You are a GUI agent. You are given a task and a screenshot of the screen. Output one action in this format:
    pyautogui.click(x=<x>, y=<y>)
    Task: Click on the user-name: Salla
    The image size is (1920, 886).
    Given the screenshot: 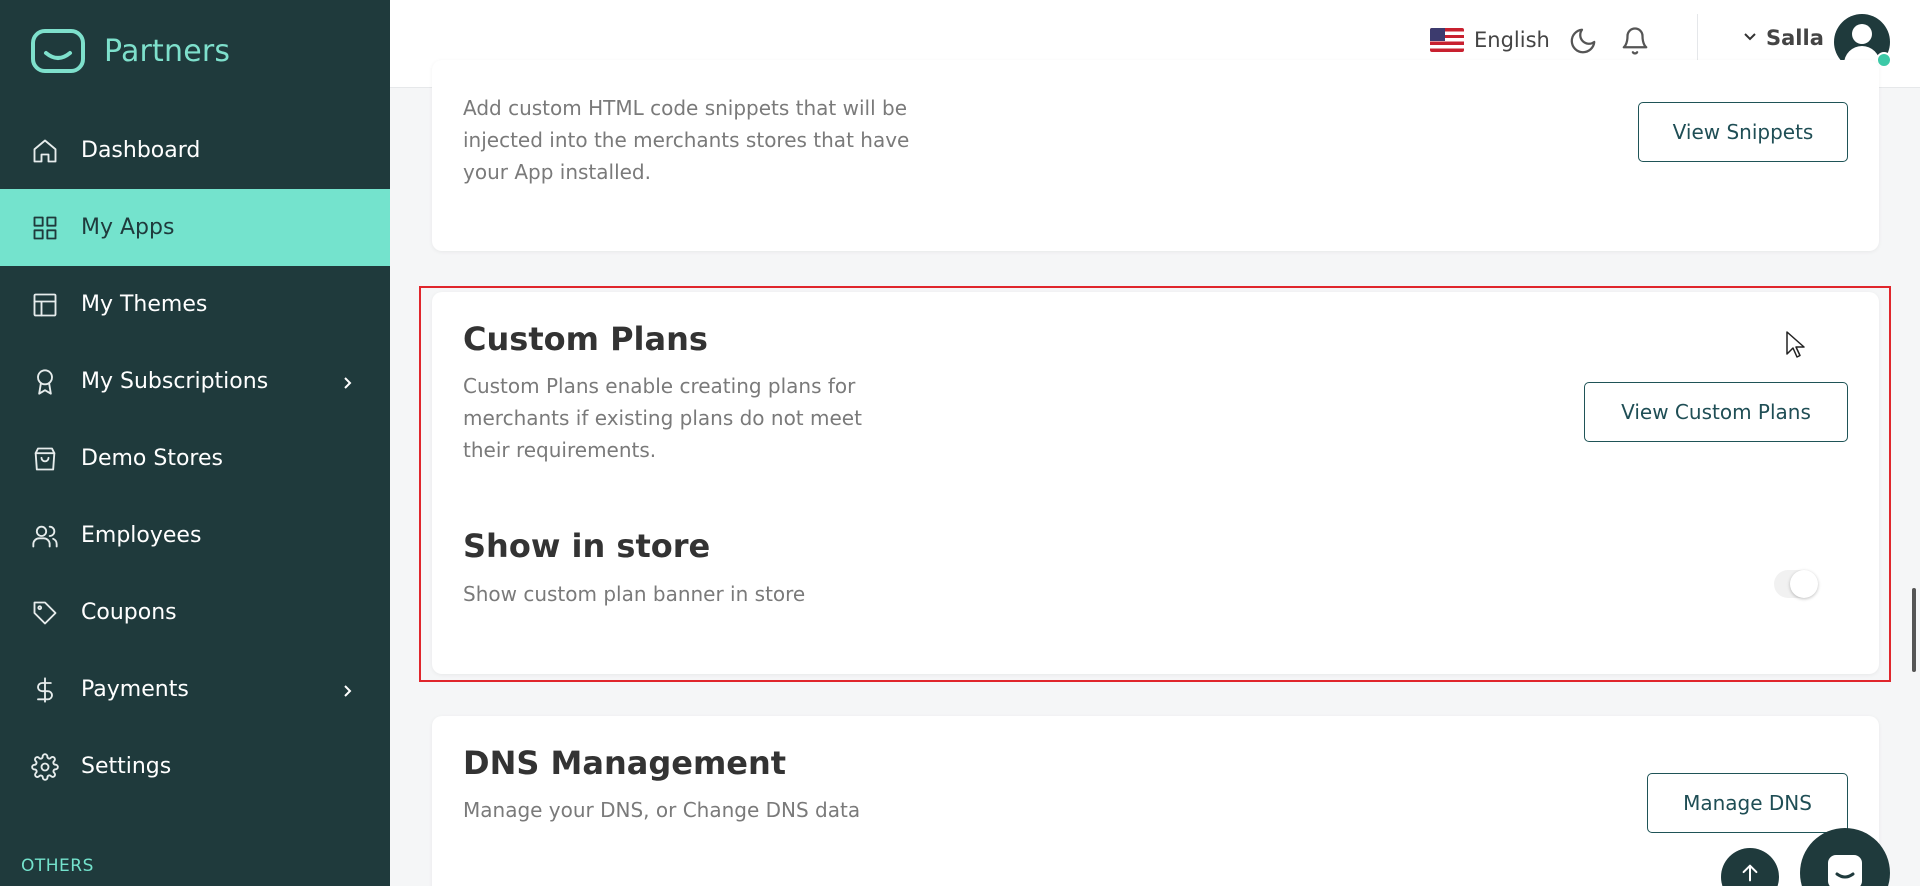 What is the action you would take?
    pyautogui.click(x=1795, y=38)
    